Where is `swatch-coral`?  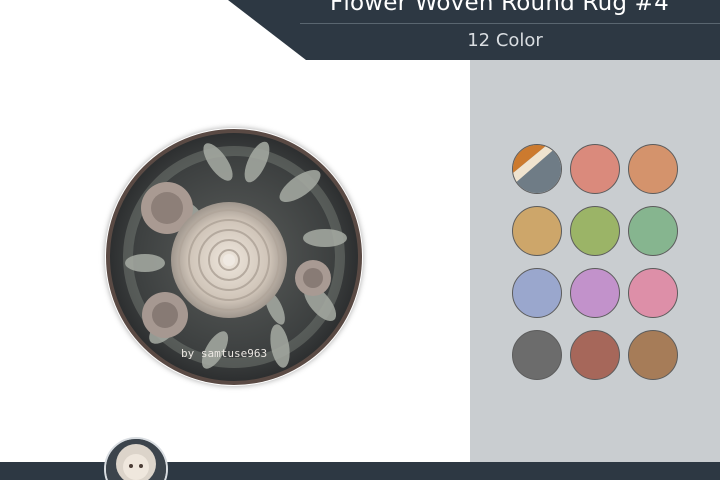 swatch-coral is located at coordinates (595, 169).